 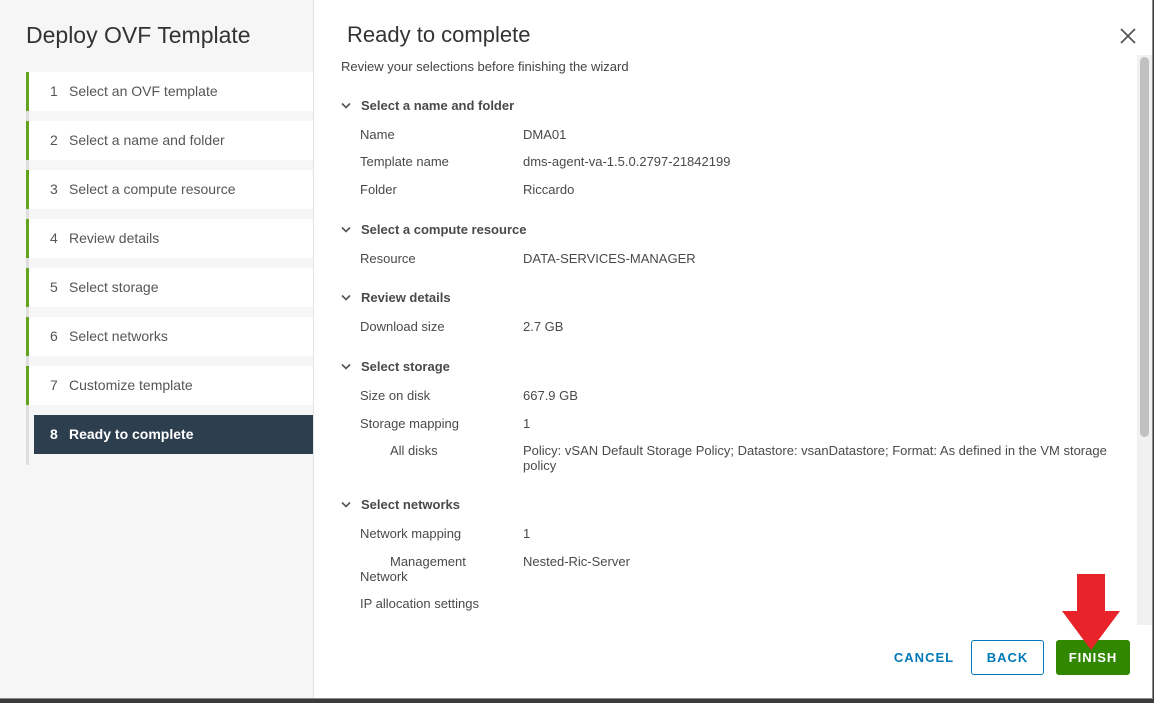 I want to click on section-networks-toggle: Select networks, so click(x=400, y=504).